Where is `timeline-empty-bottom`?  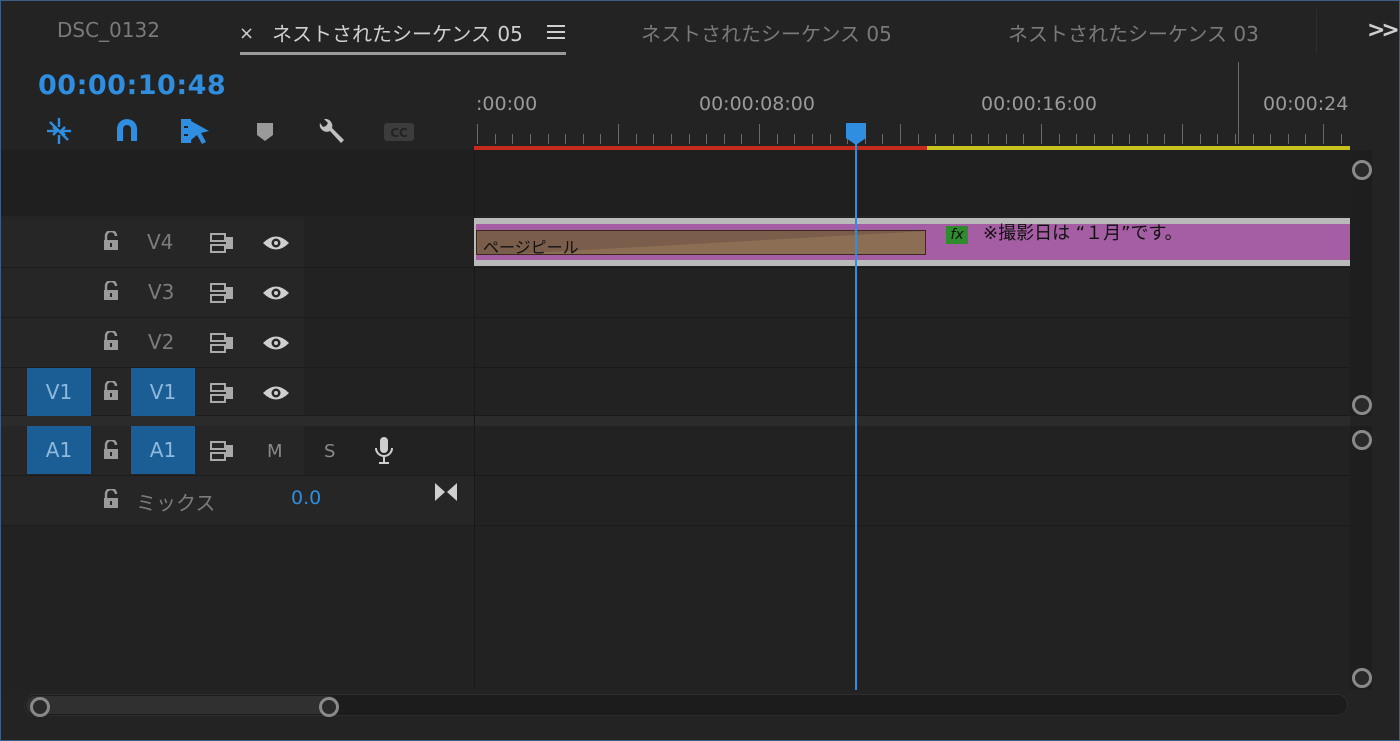 timeline-empty-bottom is located at coordinates (912, 608).